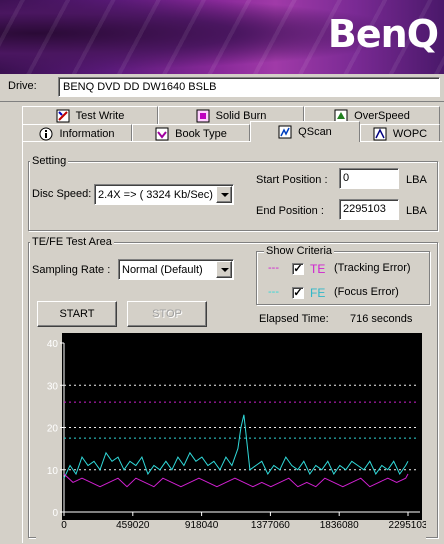 This screenshot has width=444, height=544. I want to click on sampling-rate-label: Sampling Rate :, so click(71, 270).